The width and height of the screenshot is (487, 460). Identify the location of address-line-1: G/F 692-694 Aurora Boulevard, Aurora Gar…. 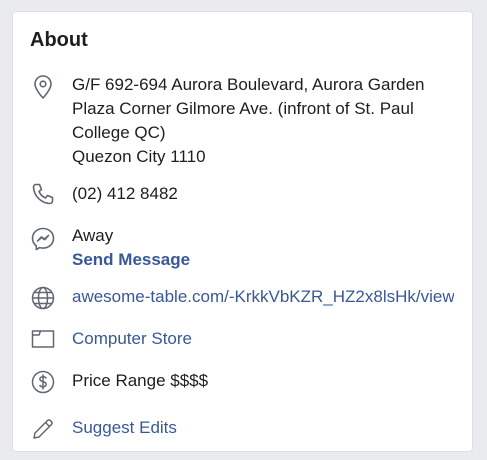
(248, 84).